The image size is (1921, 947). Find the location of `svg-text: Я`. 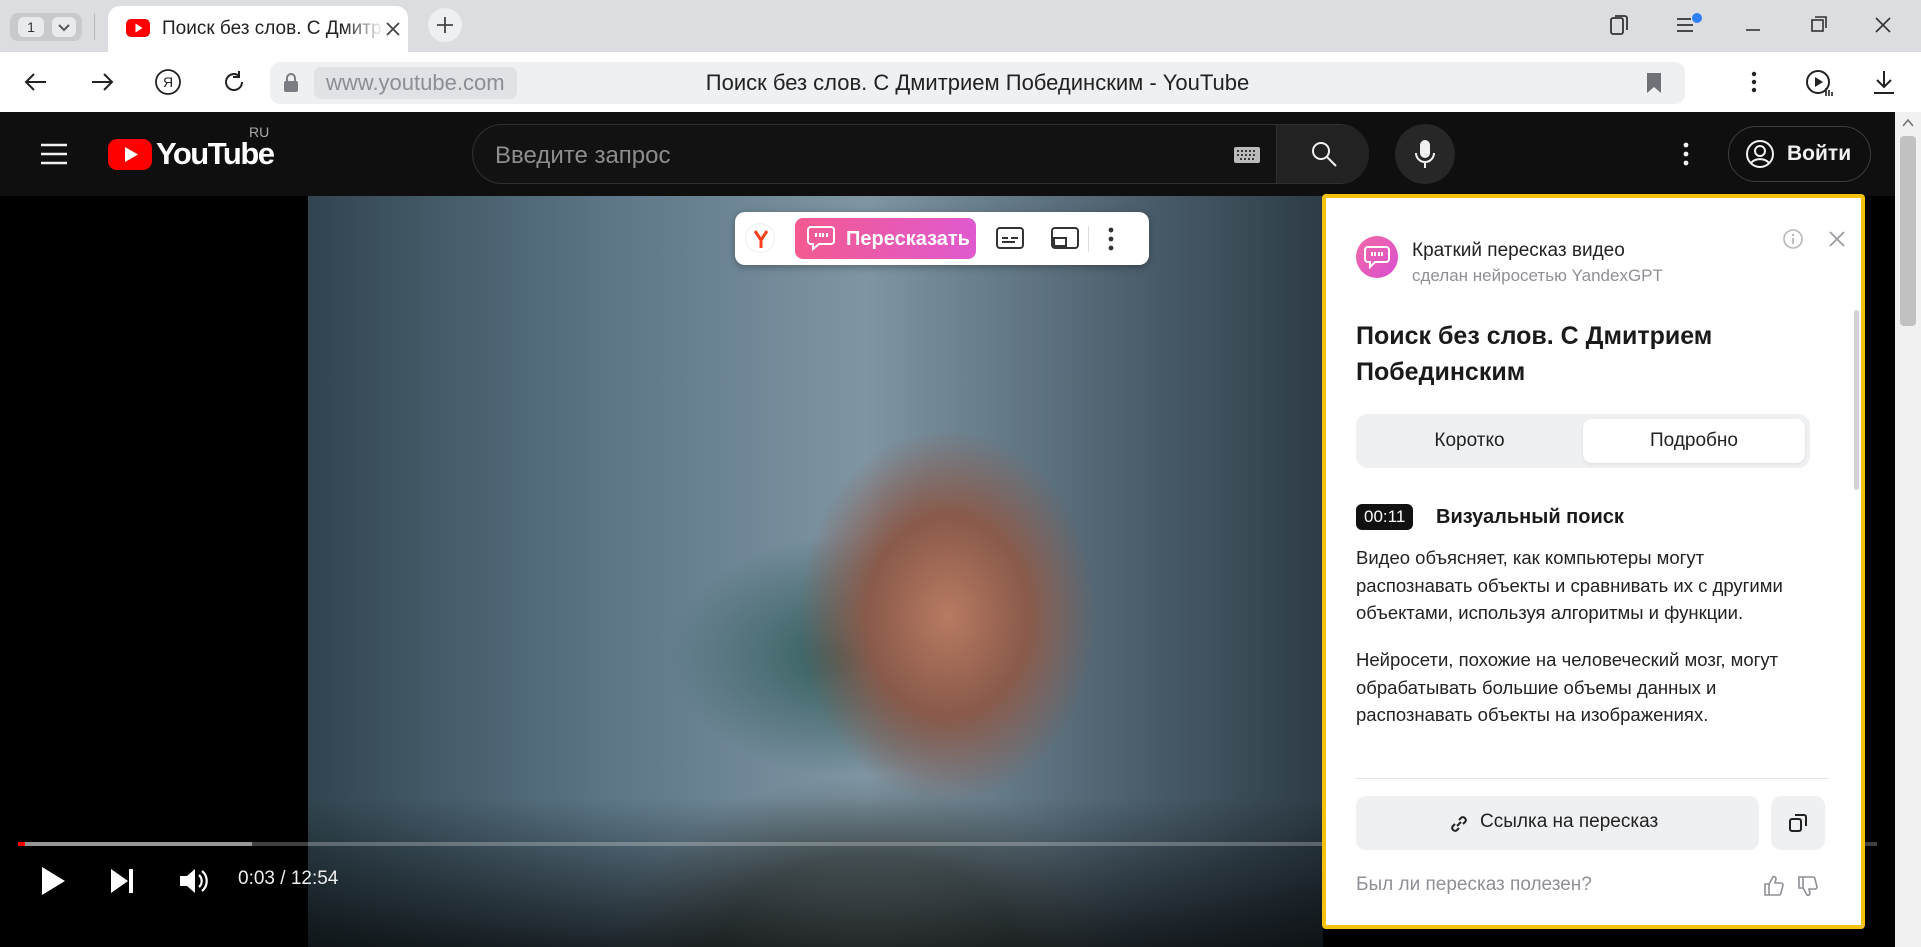

svg-text: Я is located at coordinates (168, 82).